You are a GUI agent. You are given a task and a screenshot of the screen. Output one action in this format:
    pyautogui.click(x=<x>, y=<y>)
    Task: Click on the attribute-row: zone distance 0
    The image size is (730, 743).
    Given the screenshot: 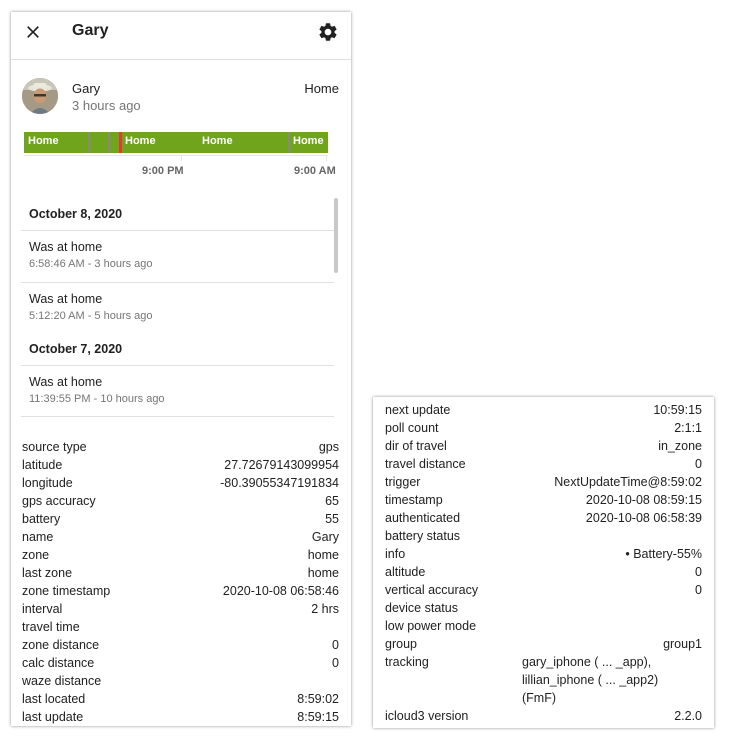 What is the action you would take?
    pyautogui.click(x=180, y=645)
    